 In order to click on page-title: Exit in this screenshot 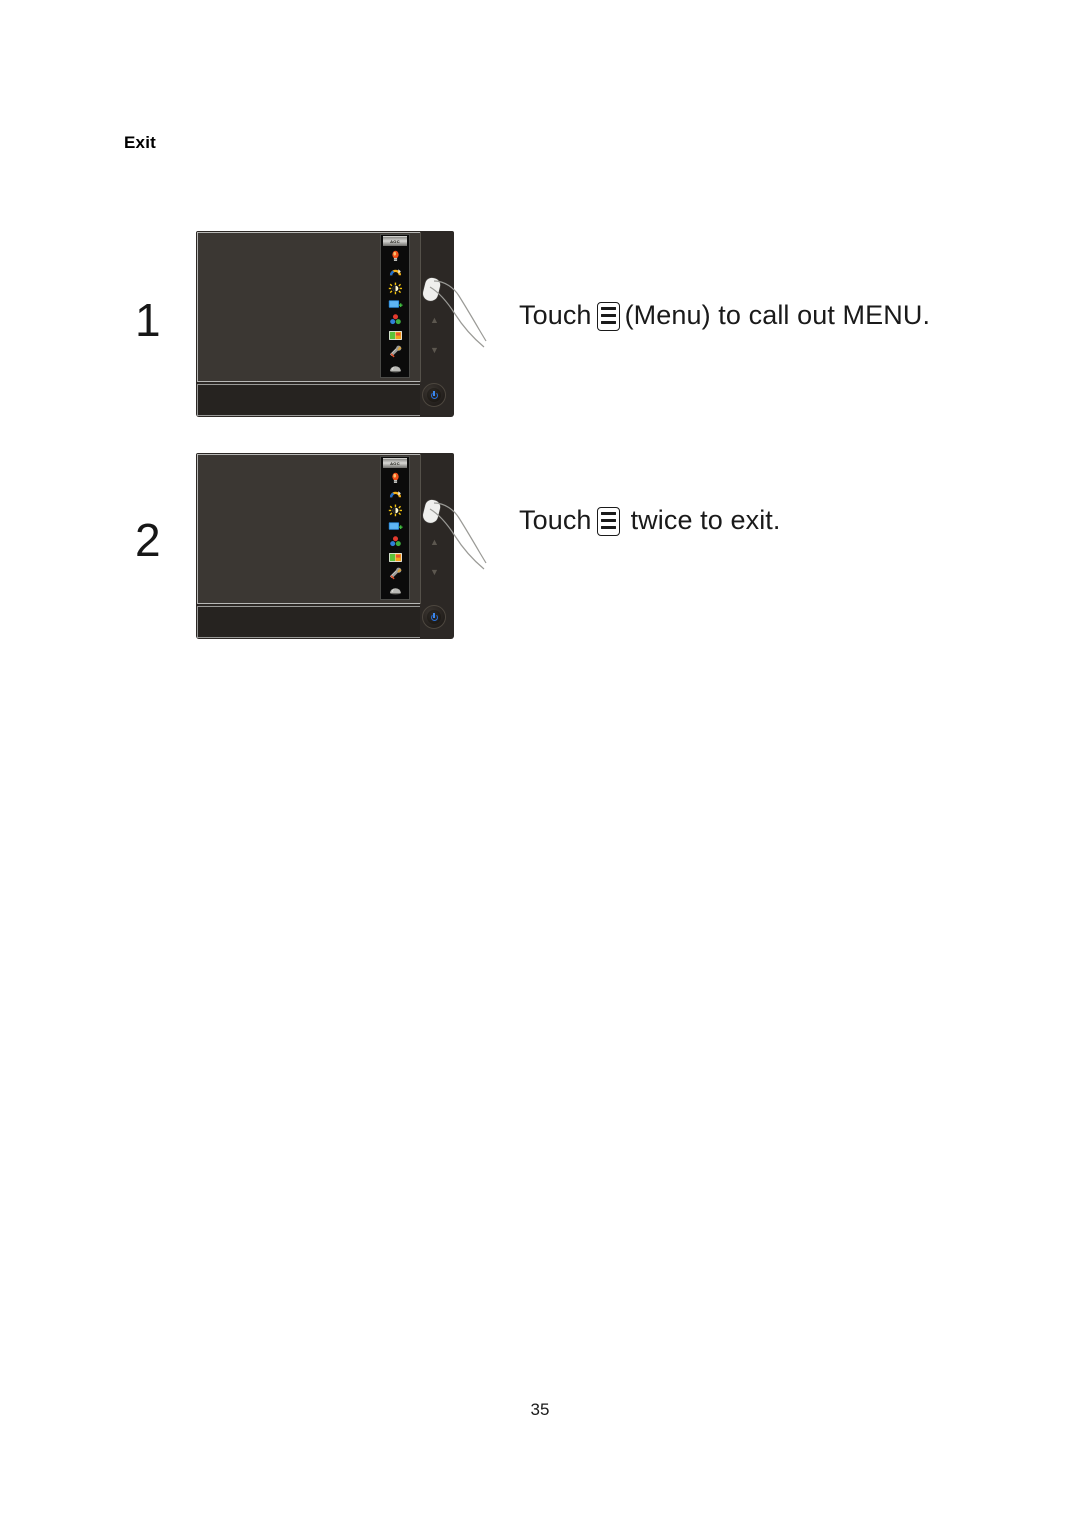, I will do `click(140, 142)`.